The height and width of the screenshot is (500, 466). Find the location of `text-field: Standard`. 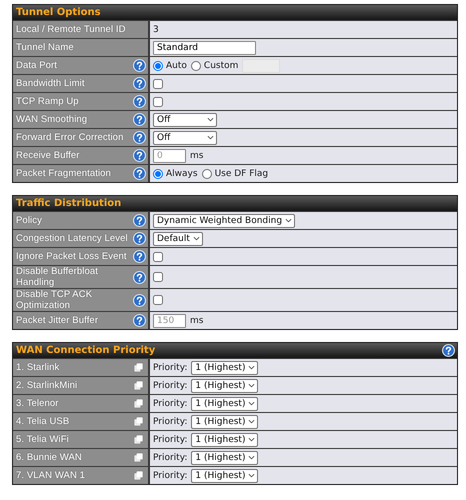

text-field: Standard is located at coordinates (204, 47).